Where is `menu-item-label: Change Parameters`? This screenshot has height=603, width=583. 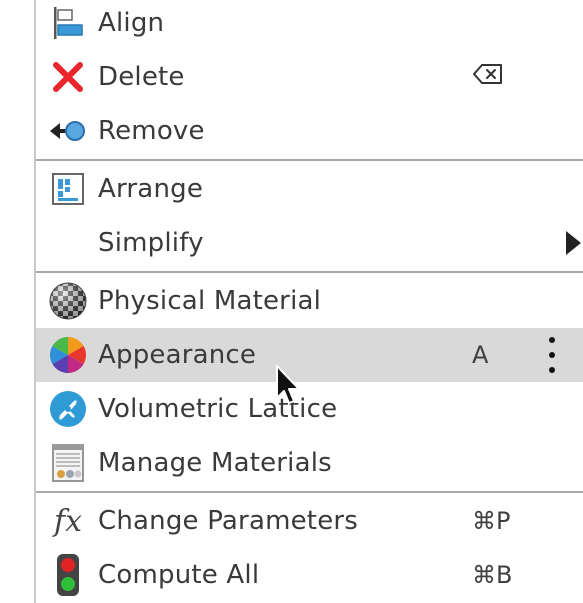 menu-item-label: Change Parameters is located at coordinates (228, 521).